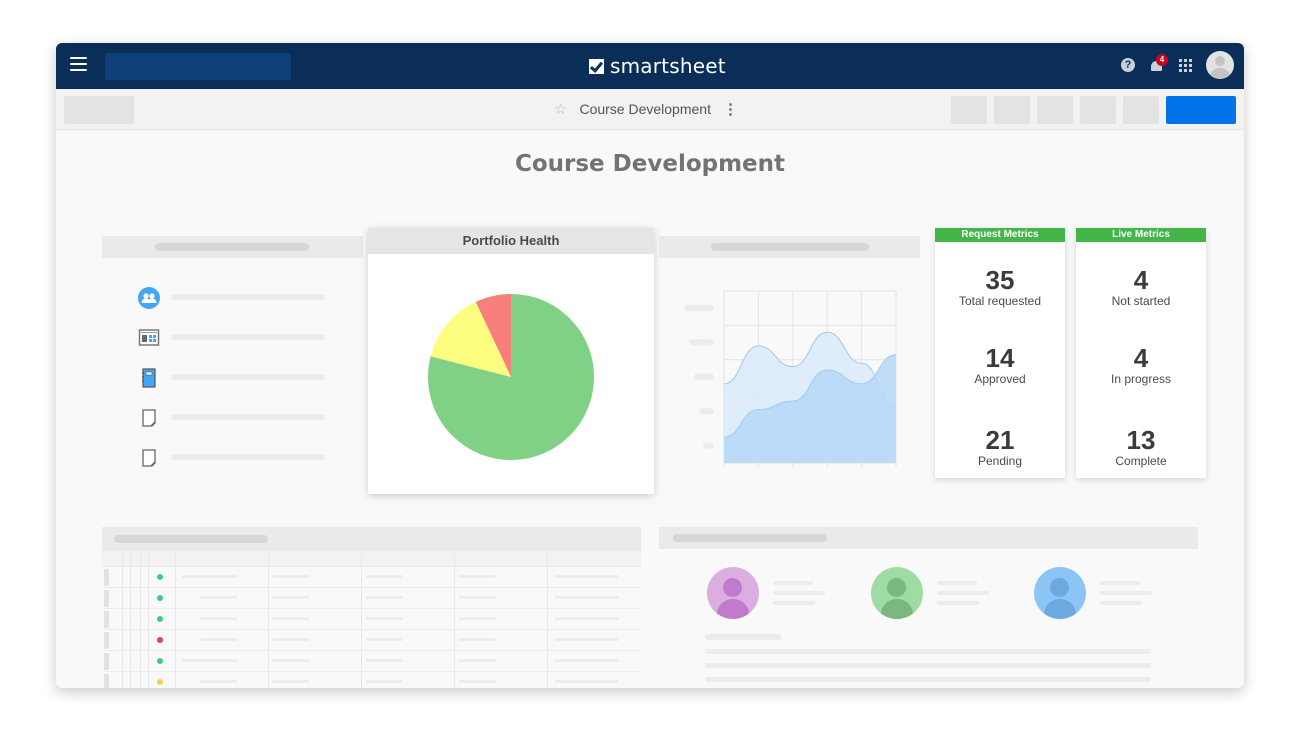 This screenshot has height=732, width=1300. I want to click on metric-label: In progress, so click(1141, 379).